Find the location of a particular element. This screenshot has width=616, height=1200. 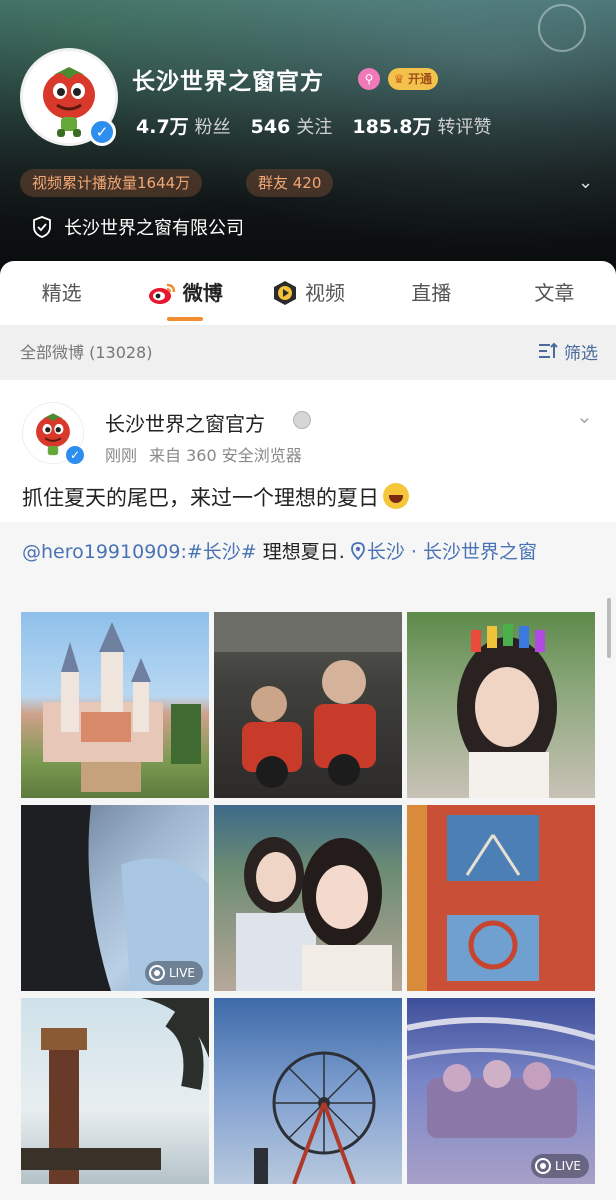

crown-icon: ♛ is located at coordinates (399, 79).